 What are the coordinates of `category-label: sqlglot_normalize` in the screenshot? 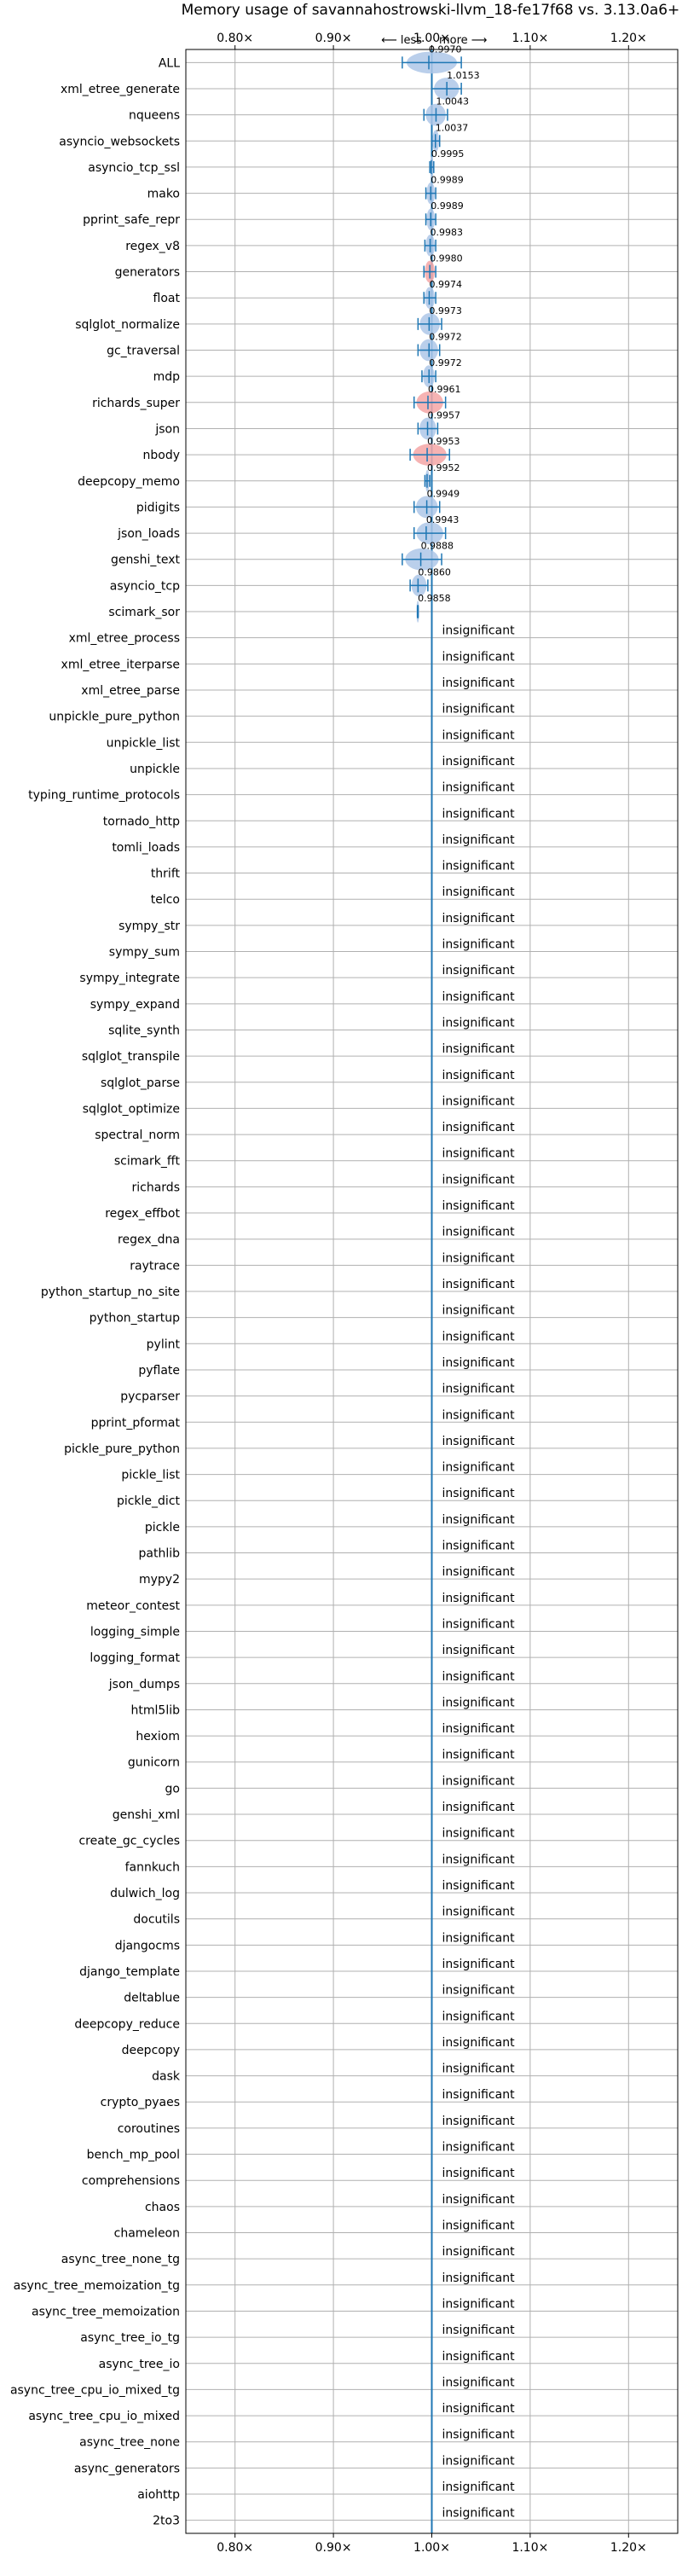 It's located at (128, 325).